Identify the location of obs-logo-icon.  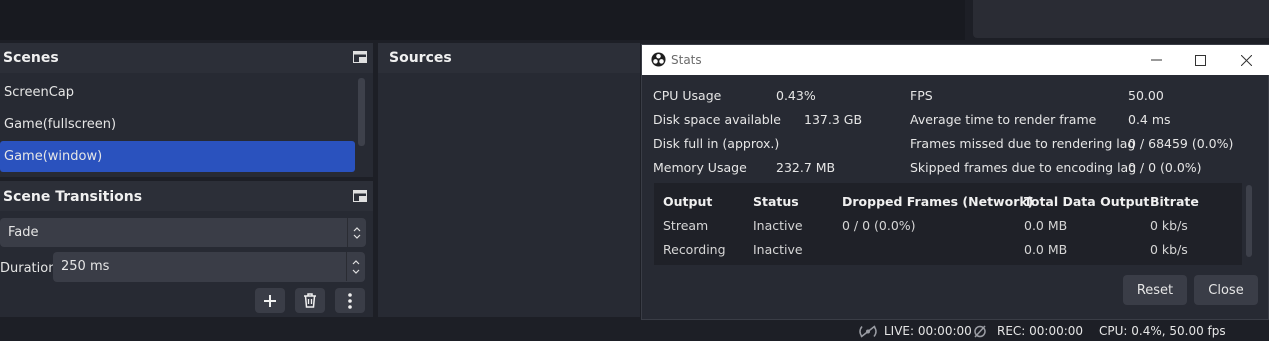
(658, 59).